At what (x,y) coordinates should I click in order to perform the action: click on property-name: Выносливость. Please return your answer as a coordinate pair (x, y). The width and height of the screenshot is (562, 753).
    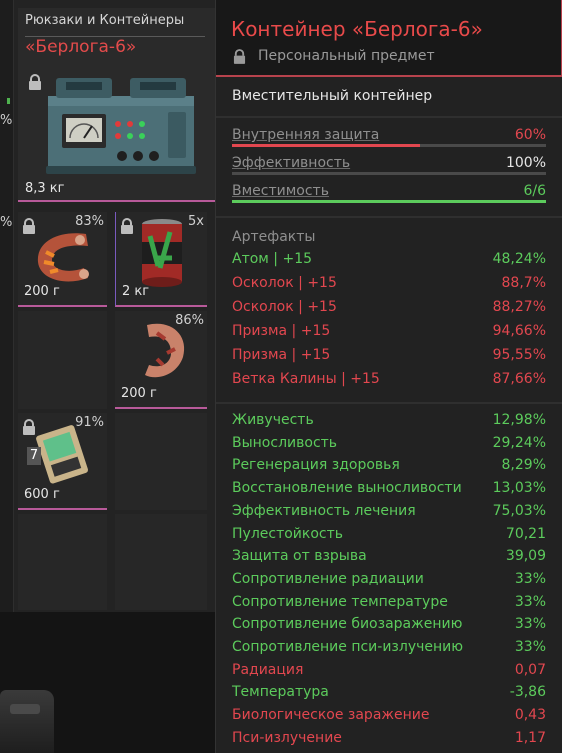
    Looking at the image, I should click on (285, 442).